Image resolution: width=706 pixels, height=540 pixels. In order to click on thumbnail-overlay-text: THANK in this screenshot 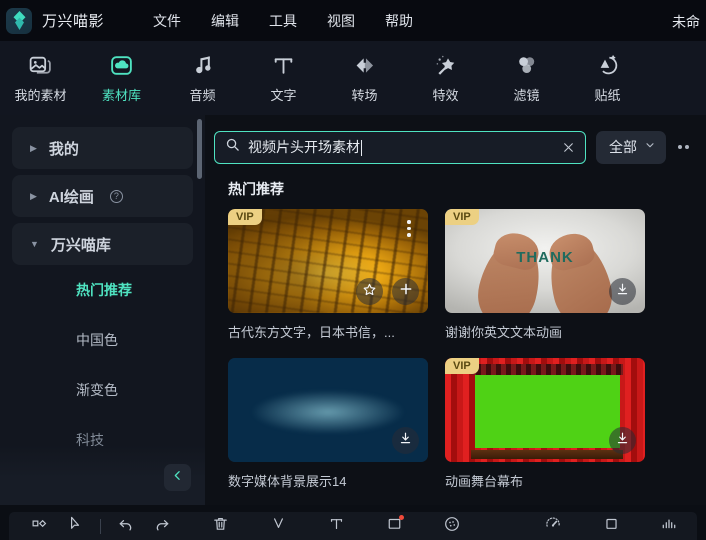, I will do `click(545, 257)`.